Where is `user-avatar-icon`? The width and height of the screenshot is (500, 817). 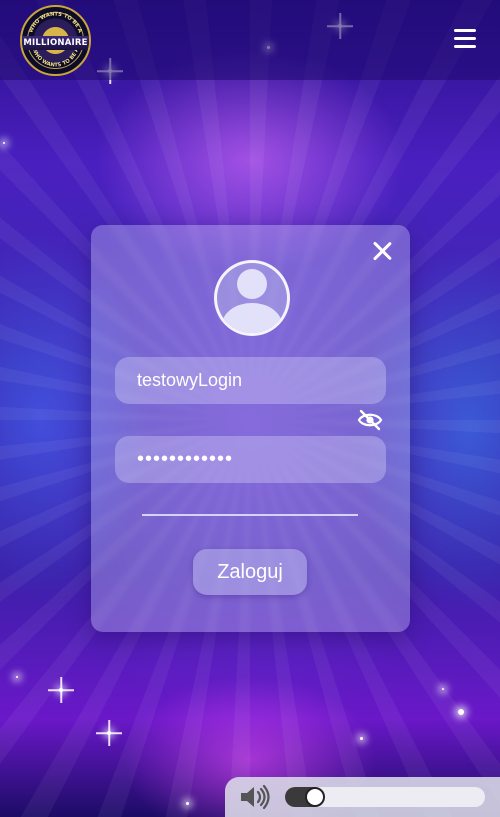
user-avatar-icon is located at coordinates (252, 298).